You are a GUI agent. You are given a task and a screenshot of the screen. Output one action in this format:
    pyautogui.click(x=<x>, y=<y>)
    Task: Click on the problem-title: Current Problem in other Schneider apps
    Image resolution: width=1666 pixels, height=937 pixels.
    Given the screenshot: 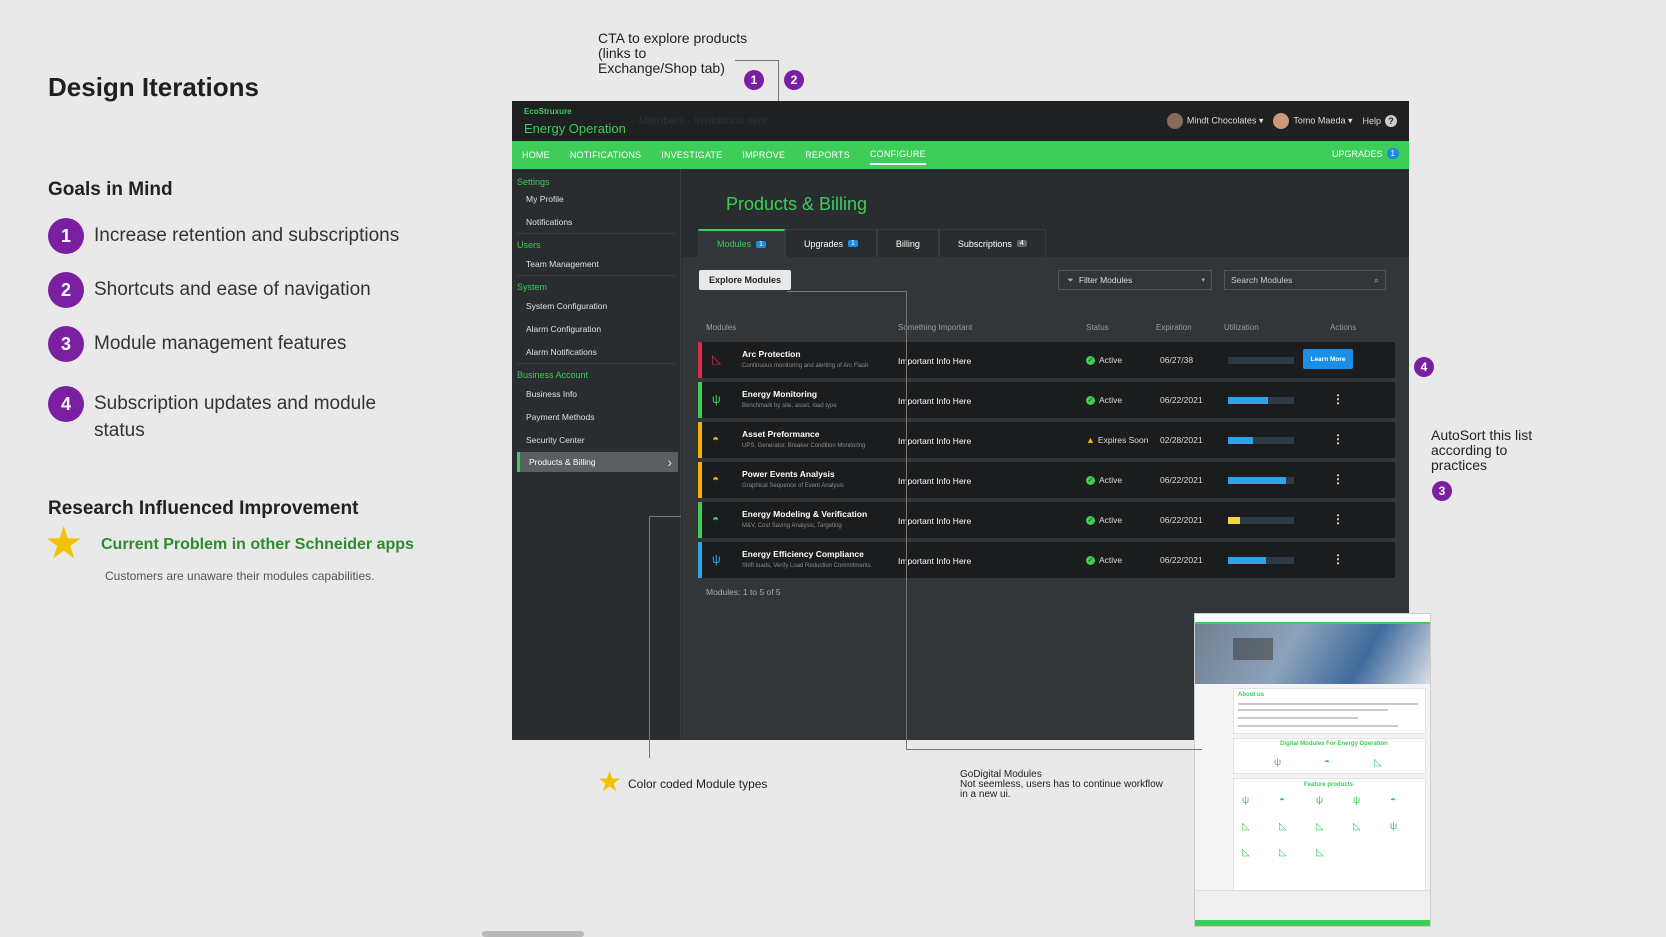 What is the action you would take?
    pyautogui.click(x=257, y=544)
    